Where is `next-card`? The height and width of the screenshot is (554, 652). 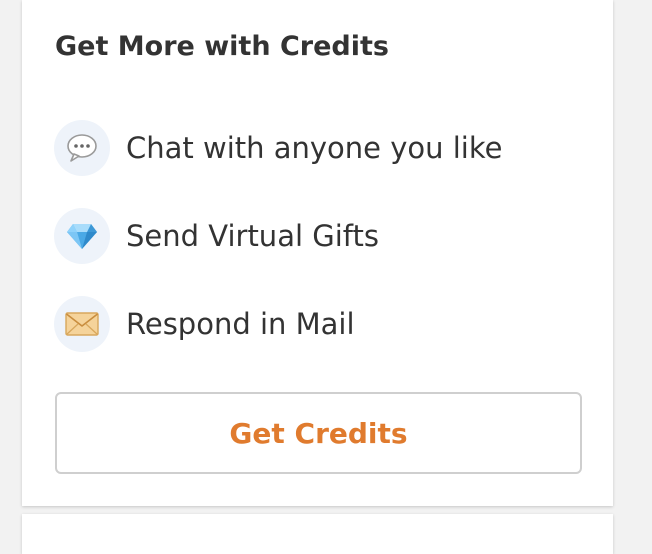 next-card is located at coordinates (317, 534).